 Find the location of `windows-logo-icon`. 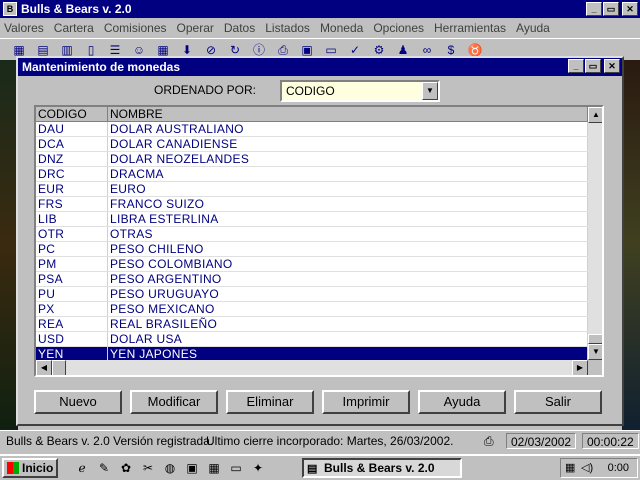

windows-logo-icon is located at coordinates (13, 468).